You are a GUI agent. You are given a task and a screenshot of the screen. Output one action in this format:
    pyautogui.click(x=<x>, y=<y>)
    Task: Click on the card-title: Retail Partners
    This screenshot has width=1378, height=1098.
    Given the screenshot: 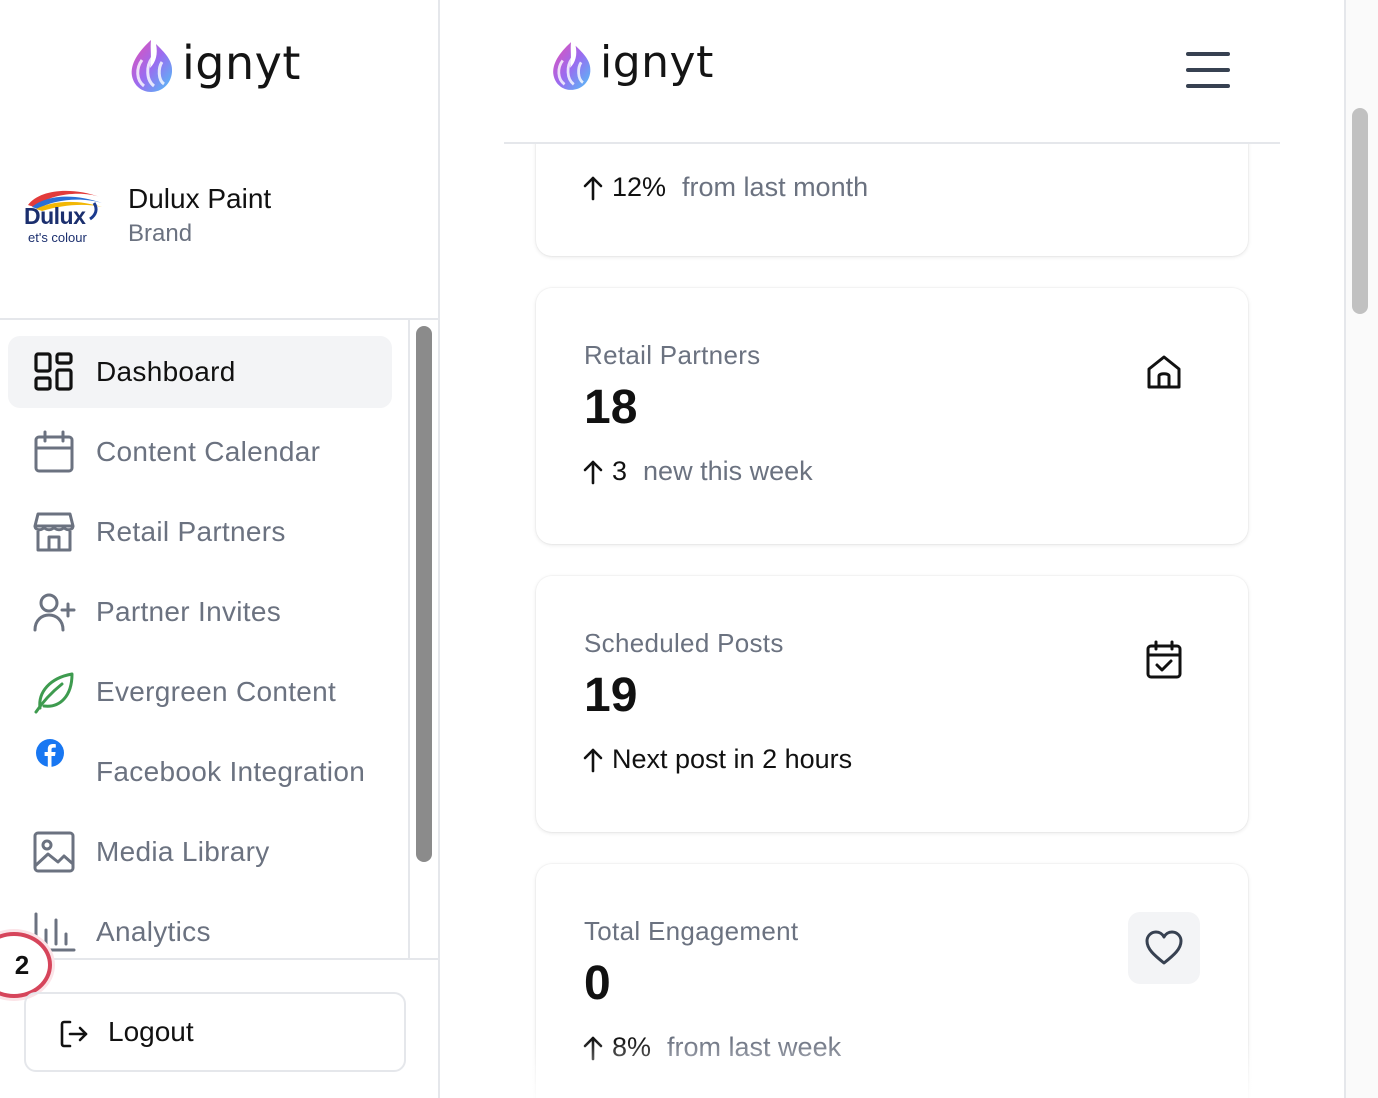 What is the action you would take?
    pyautogui.click(x=672, y=355)
    